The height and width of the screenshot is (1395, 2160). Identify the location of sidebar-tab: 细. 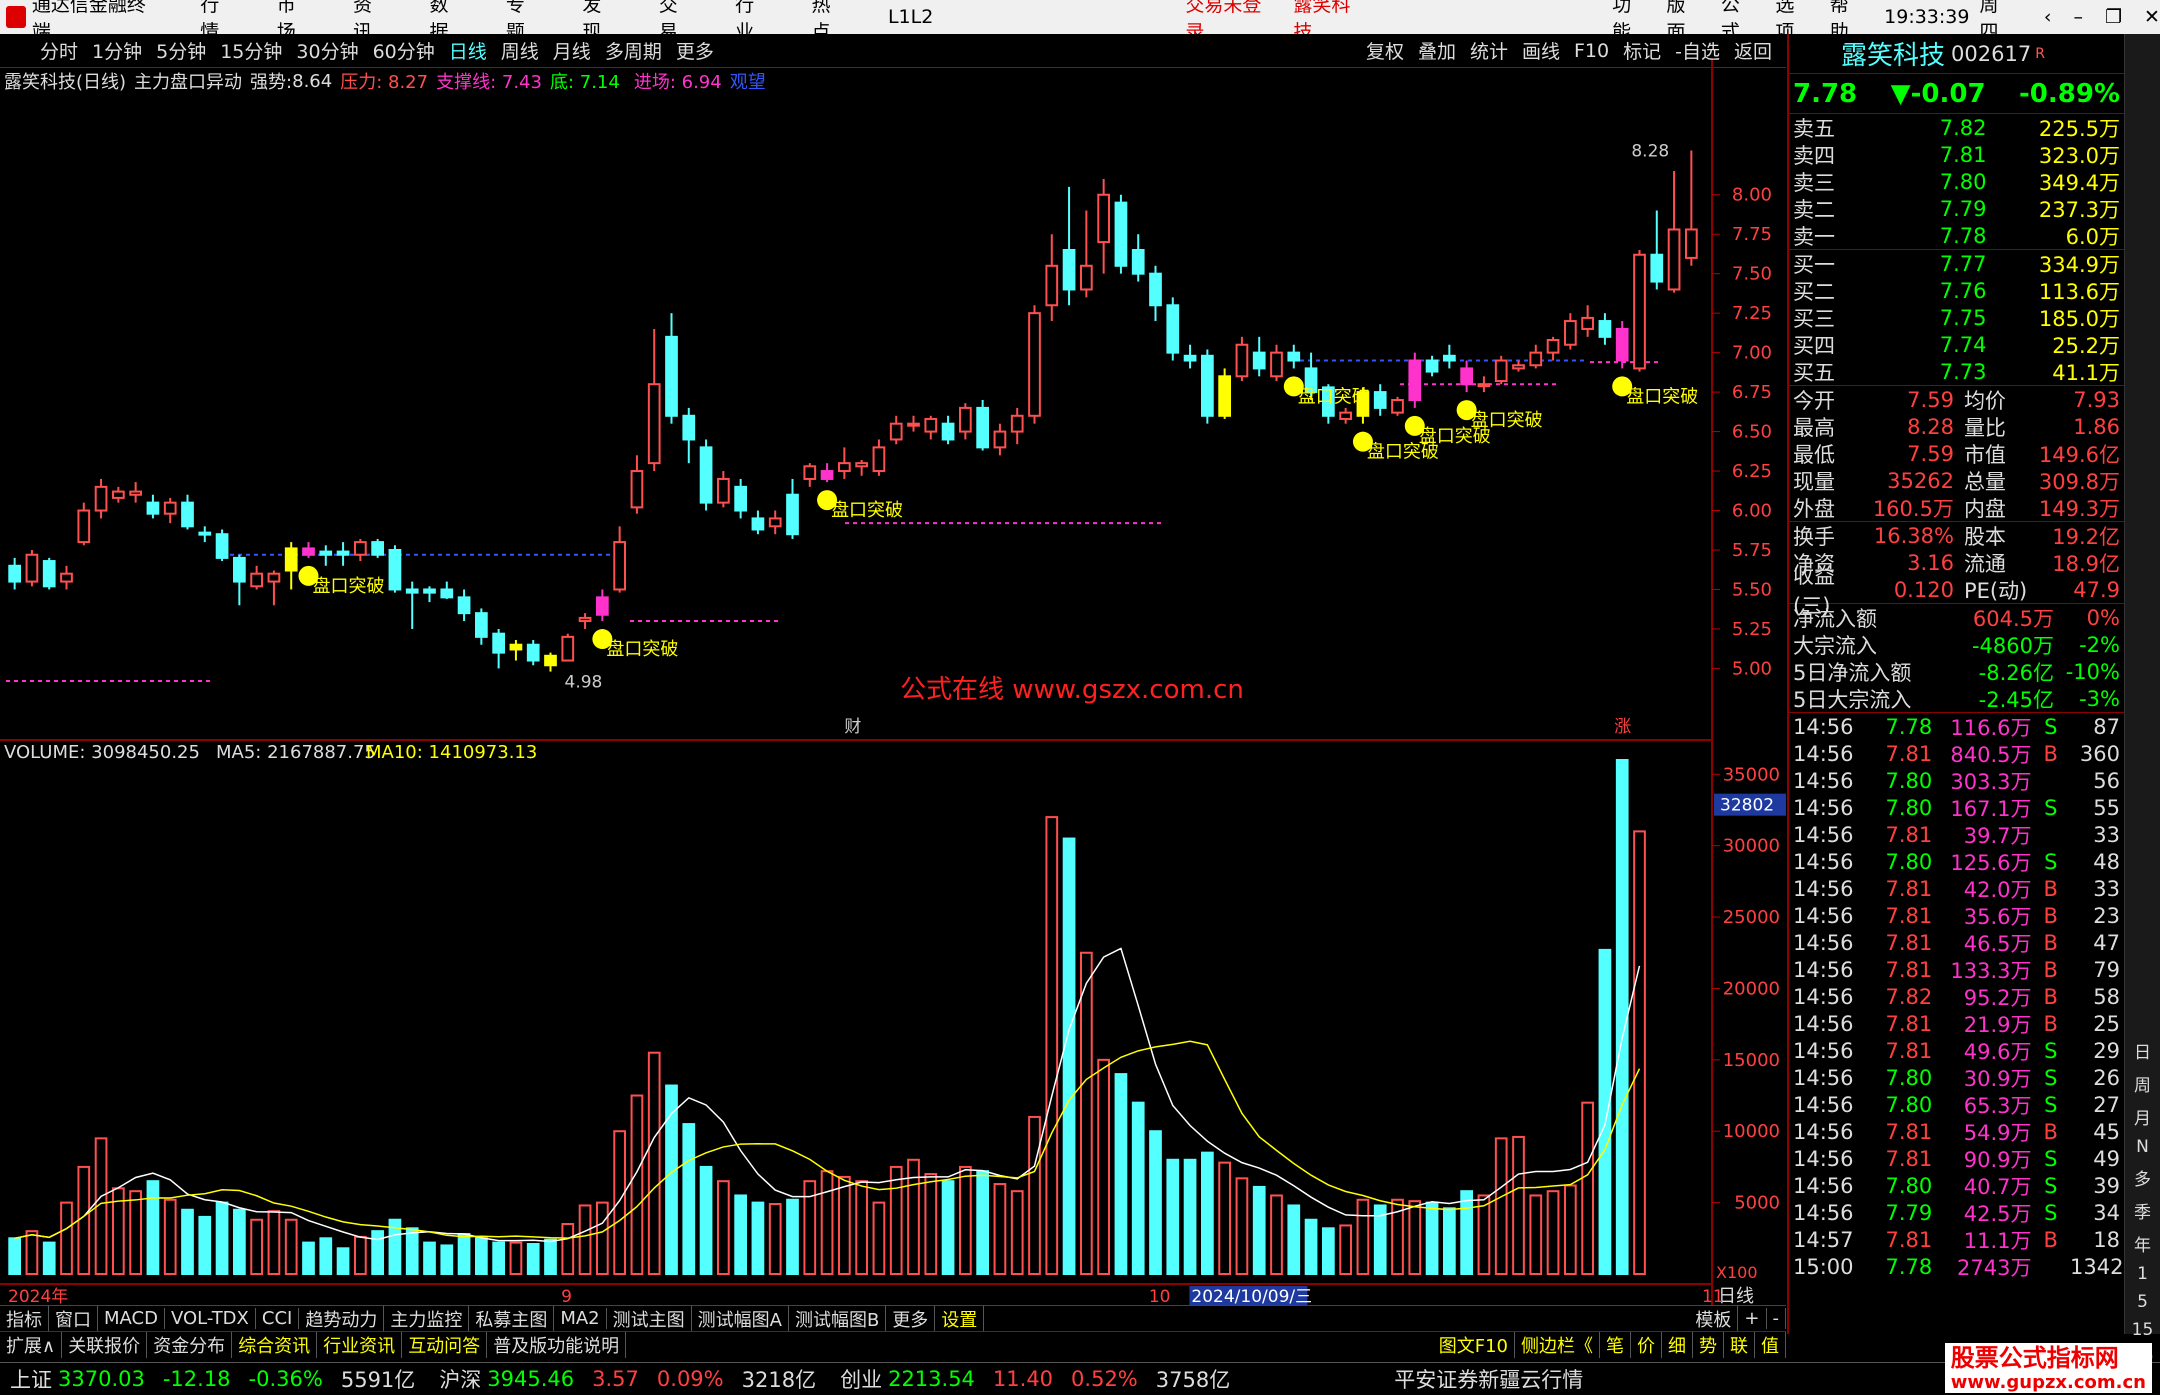
(1677, 1345).